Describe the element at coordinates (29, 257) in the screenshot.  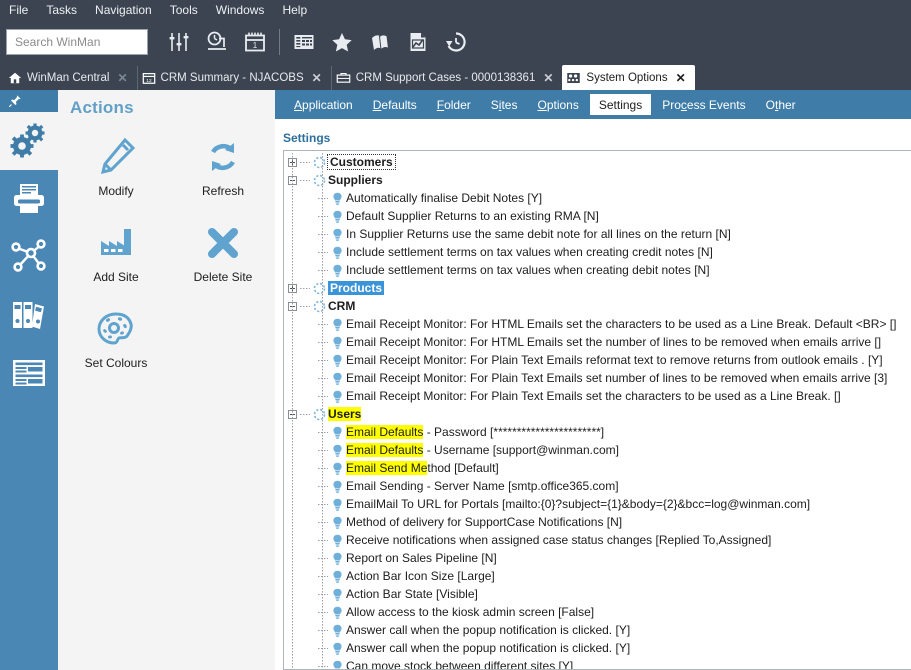
I see `rail-item-network-nodes` at that location.